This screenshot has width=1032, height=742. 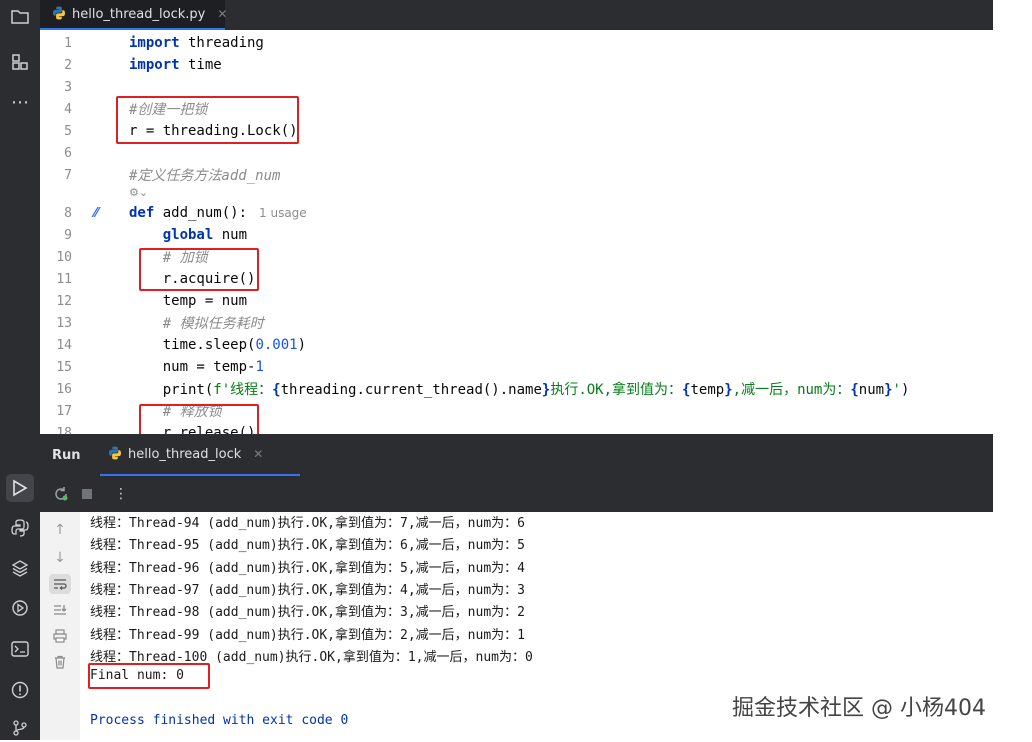 I want to click on code-text: def add_num(): 1 usage, so click(x=218, y=213).